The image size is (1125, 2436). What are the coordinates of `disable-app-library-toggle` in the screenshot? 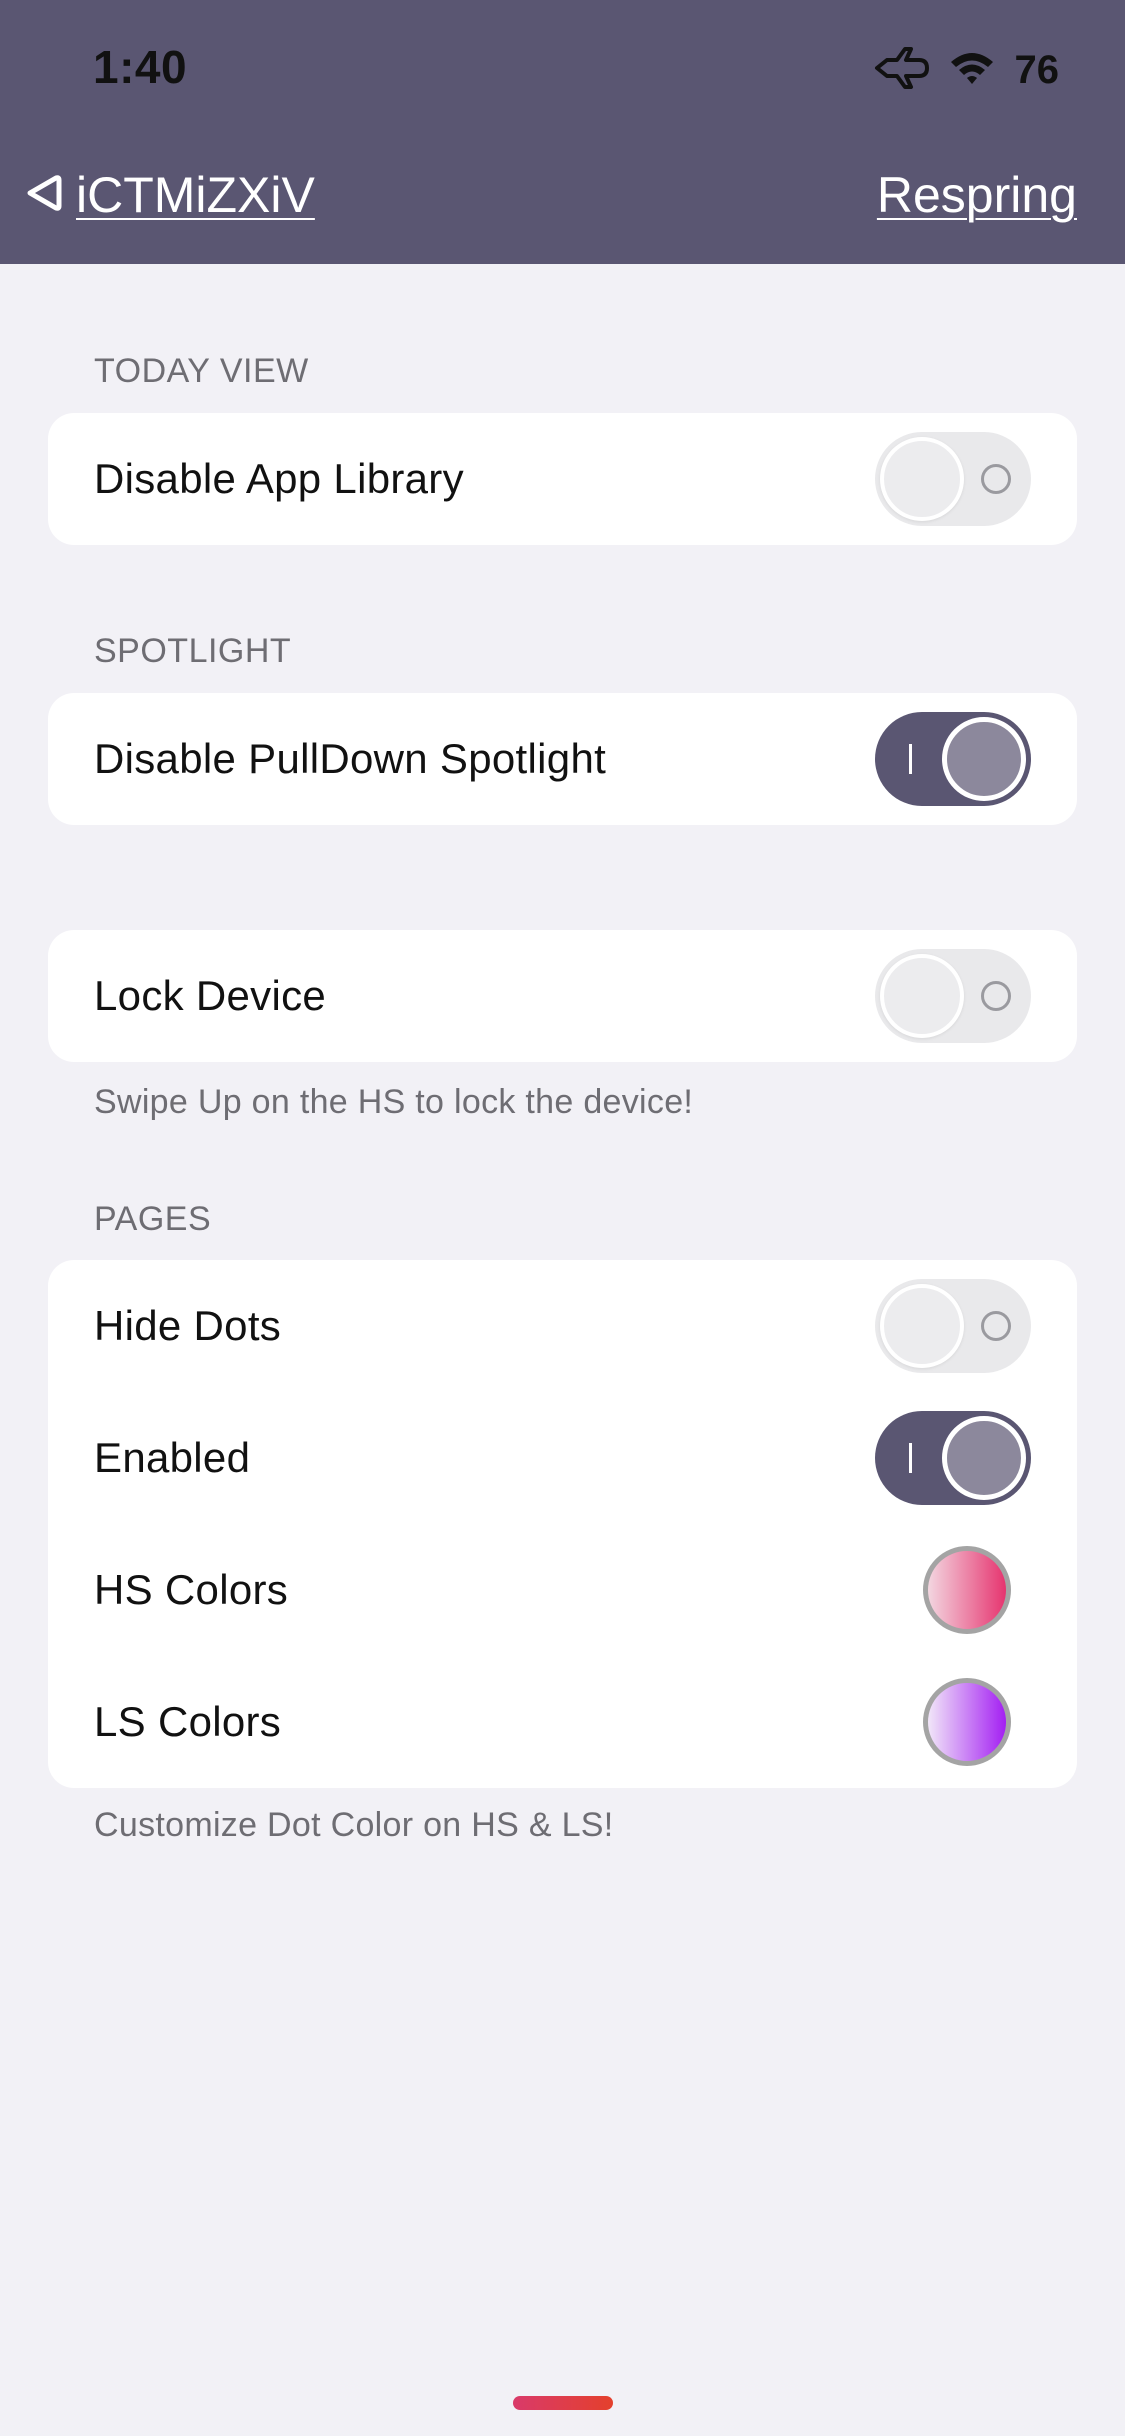 It's located at (953, 479).